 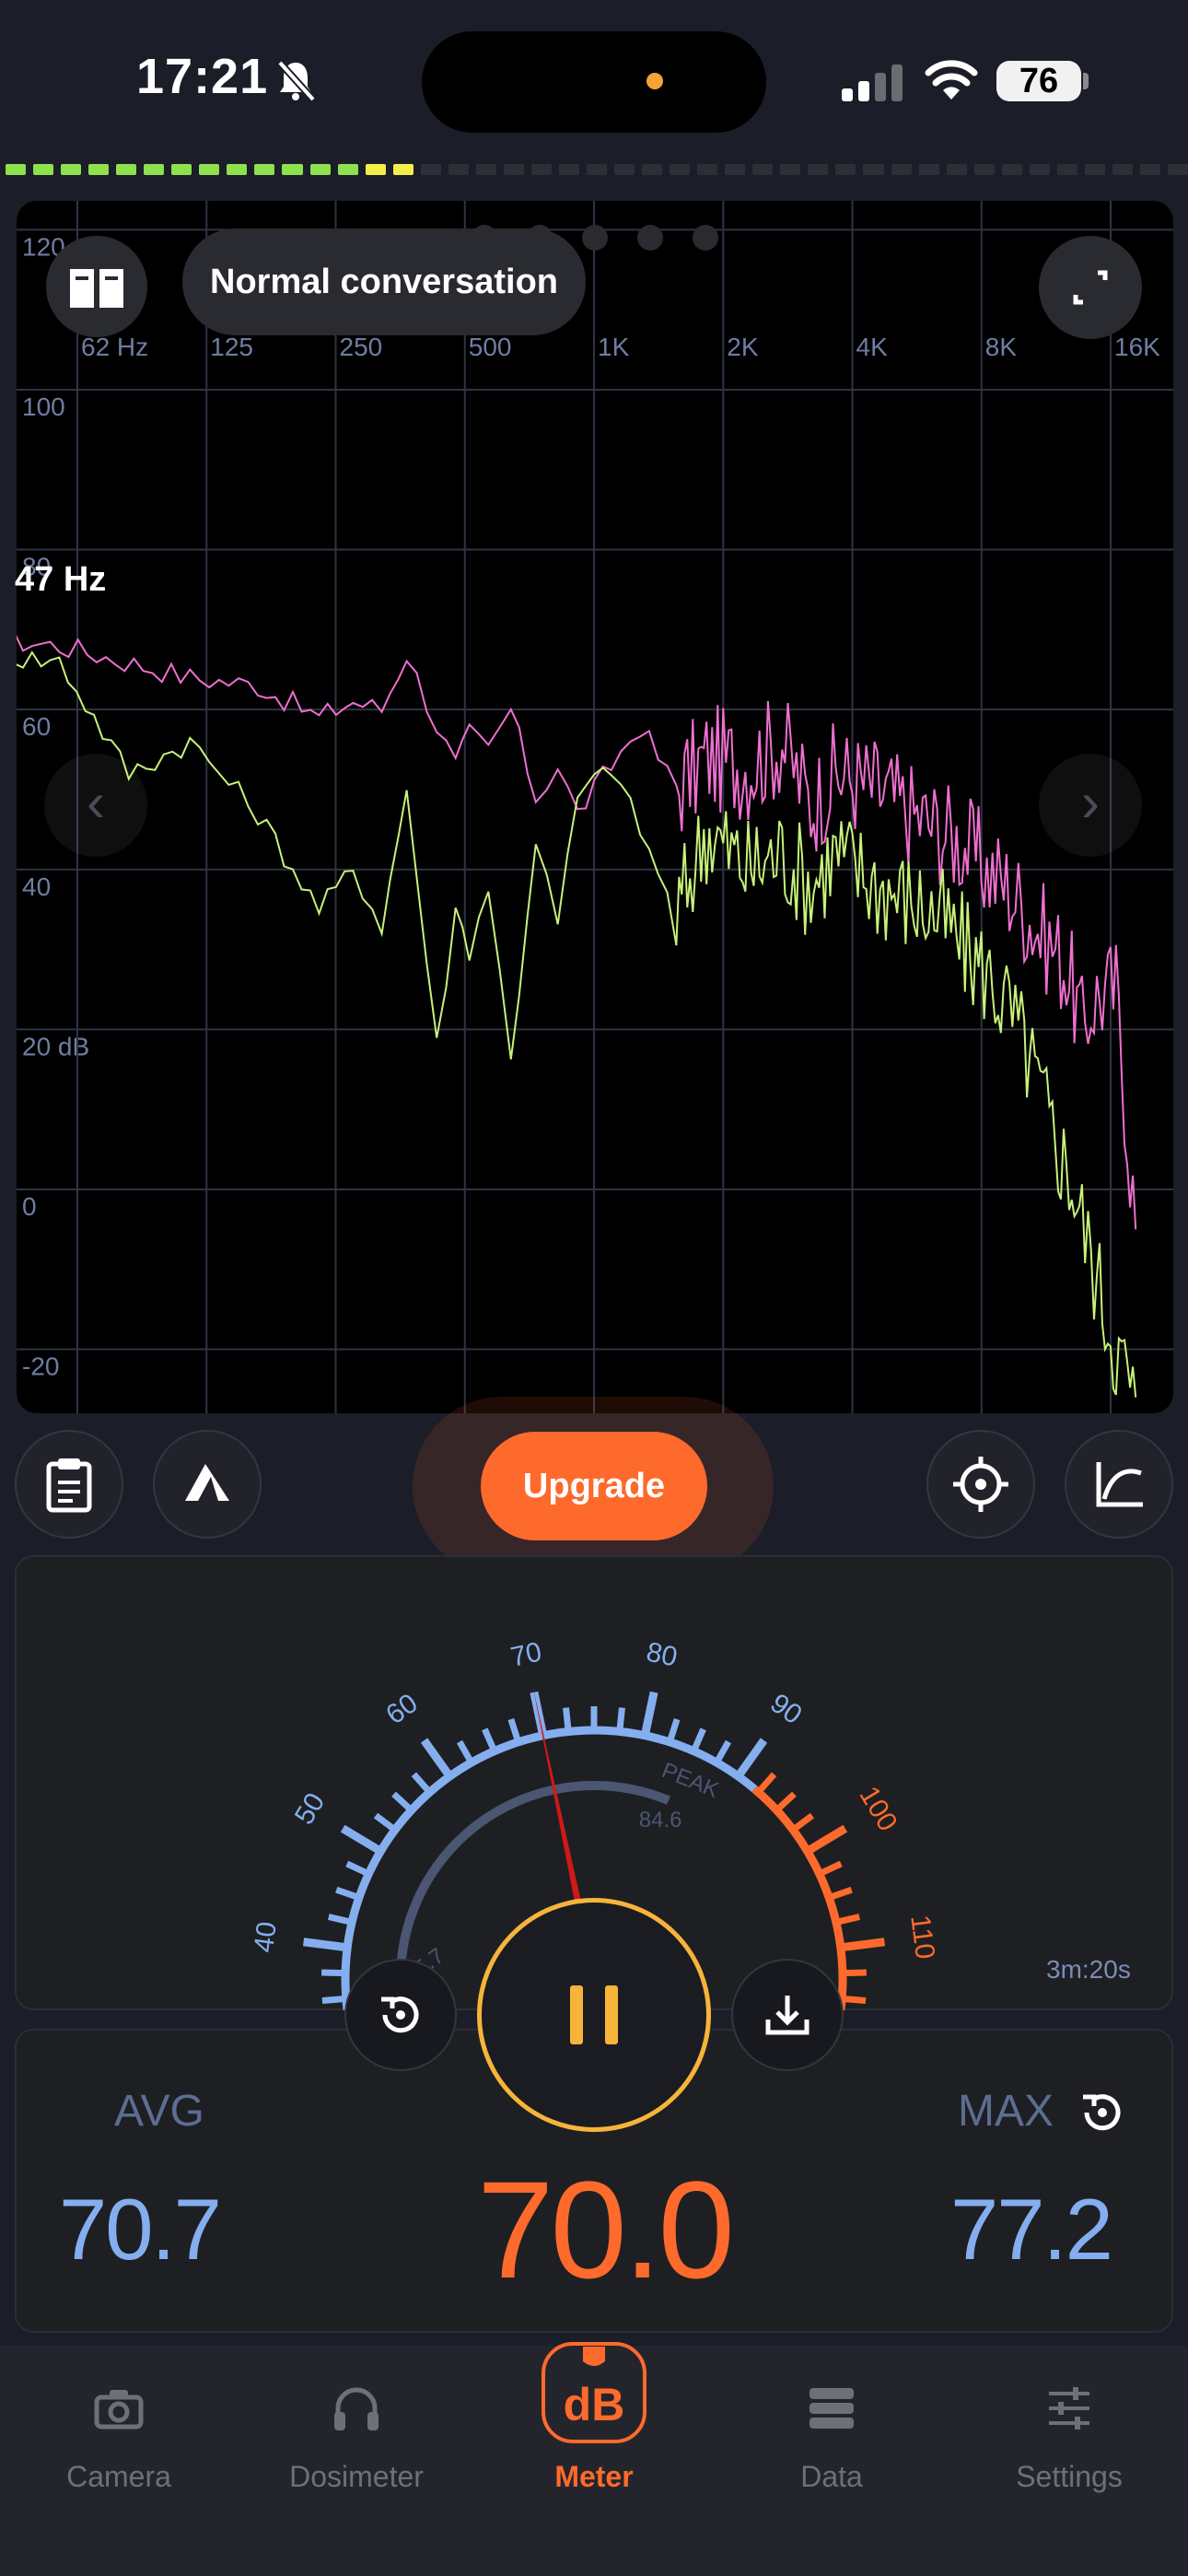 I want to click on tab-data: Data, so click(x=831, y=2428).